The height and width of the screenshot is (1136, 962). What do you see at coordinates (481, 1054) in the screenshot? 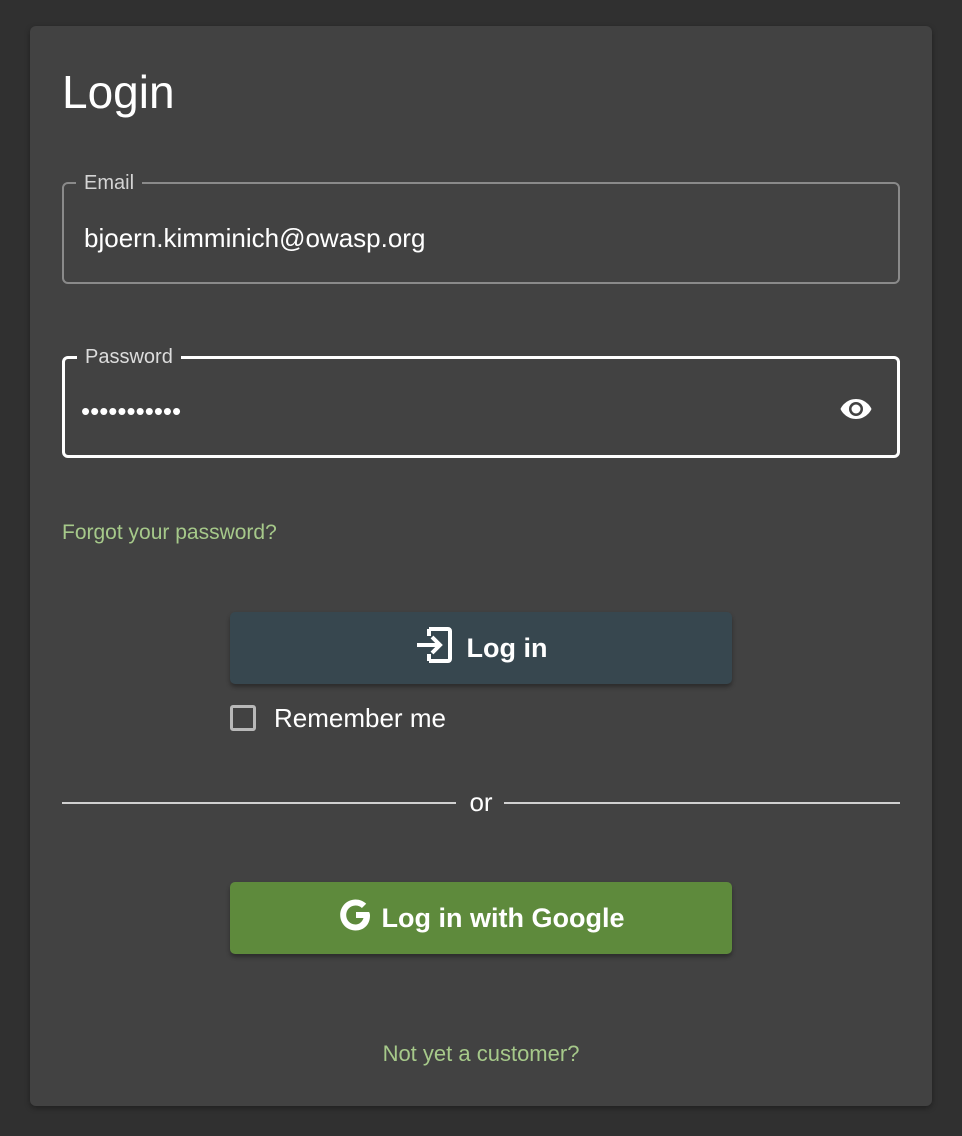
I see `register-link: Not yet a customer?` at bounding box center [481, 1054].